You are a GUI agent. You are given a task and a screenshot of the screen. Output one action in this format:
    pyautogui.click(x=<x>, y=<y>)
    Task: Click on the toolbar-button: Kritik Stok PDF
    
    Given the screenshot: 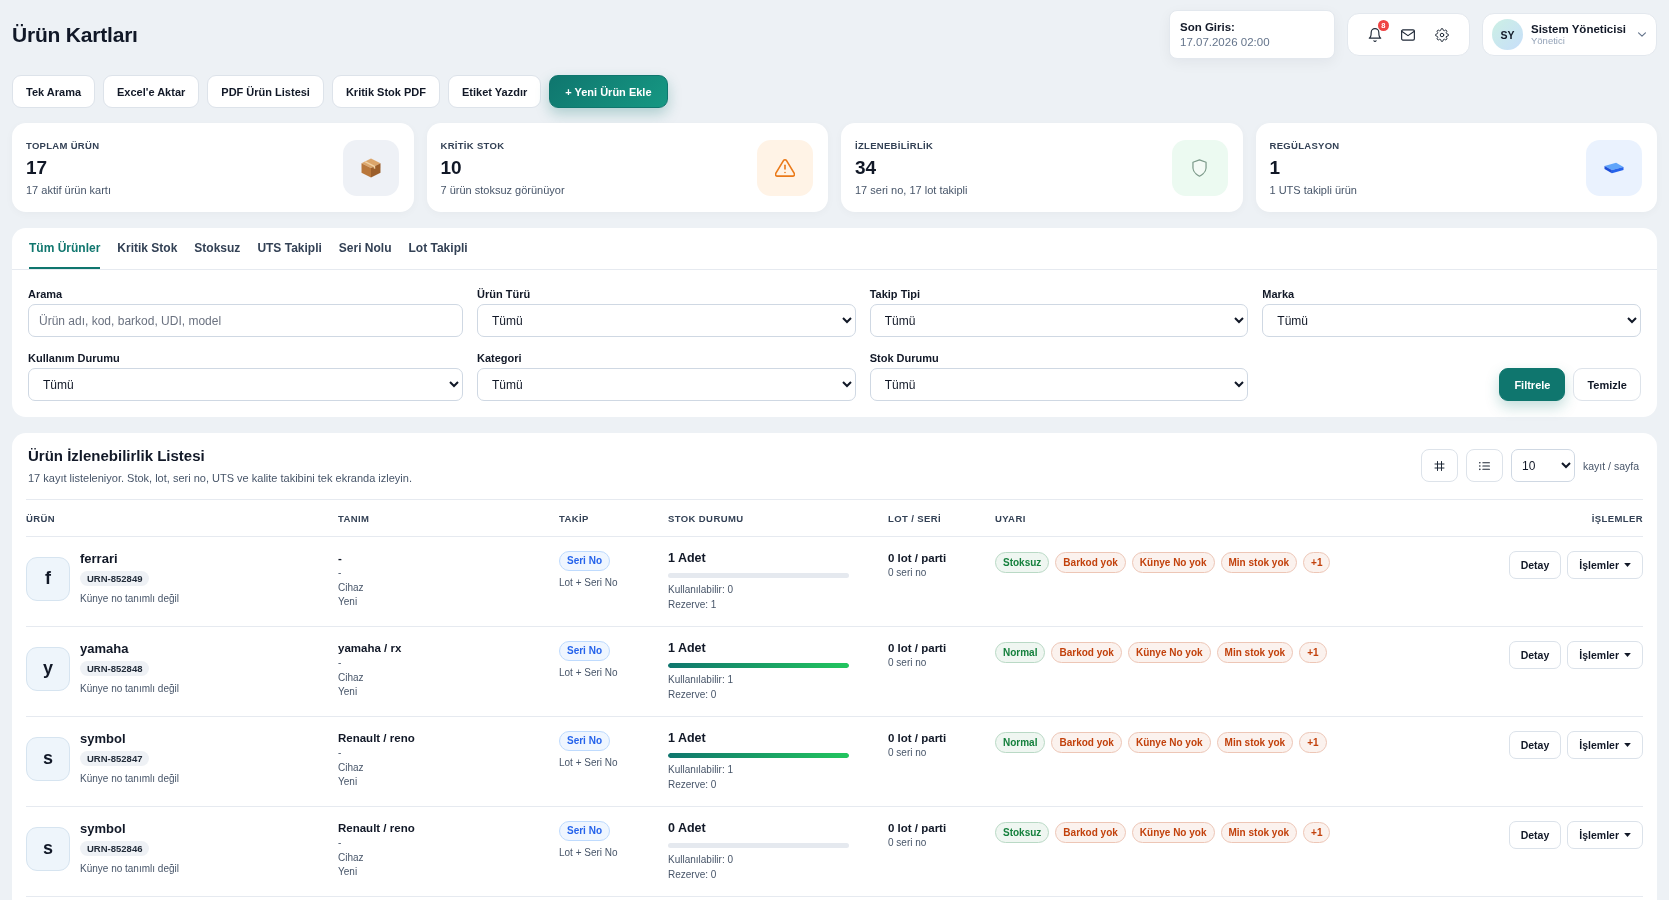 What is the action you would take?
    pyautogui.click(x=385, y=91)
    